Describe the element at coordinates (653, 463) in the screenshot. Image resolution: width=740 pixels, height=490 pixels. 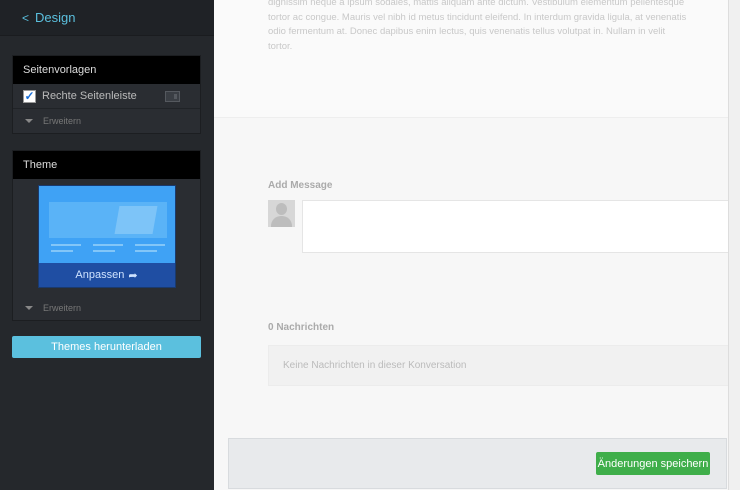
I see `save-changes-button: Änderungen speichern` at that location.